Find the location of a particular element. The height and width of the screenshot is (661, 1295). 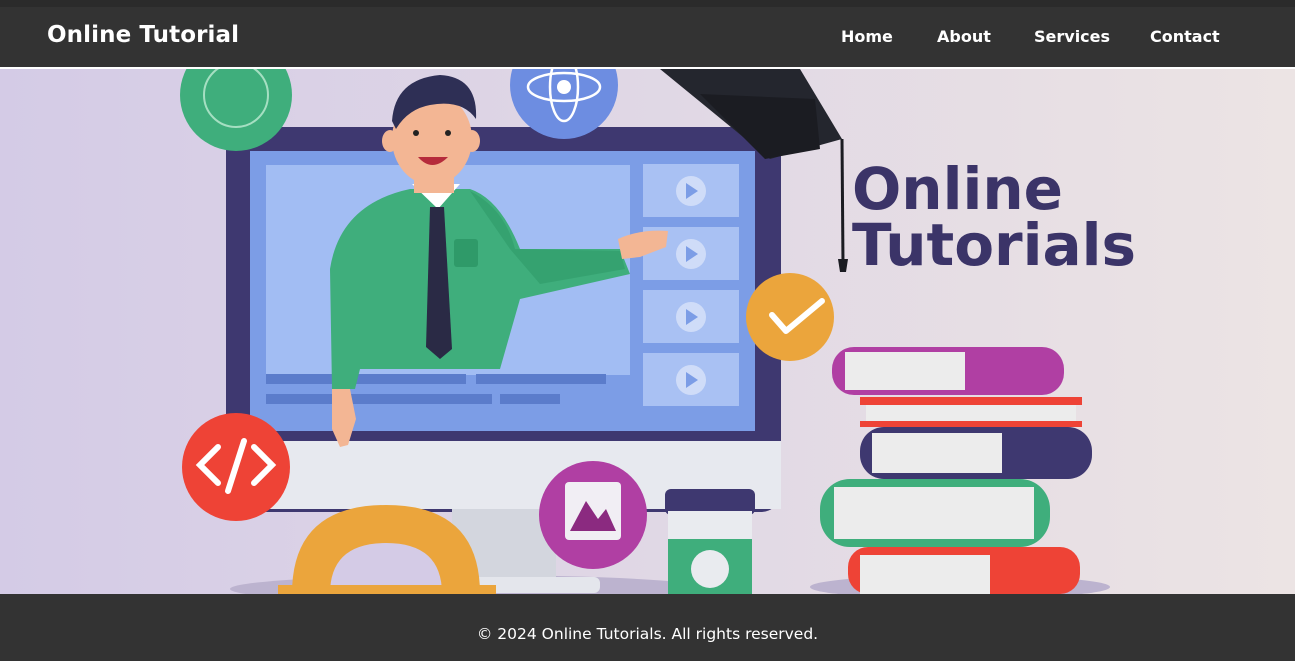

nav-home-link: Home is located at coordinates (867, 36).